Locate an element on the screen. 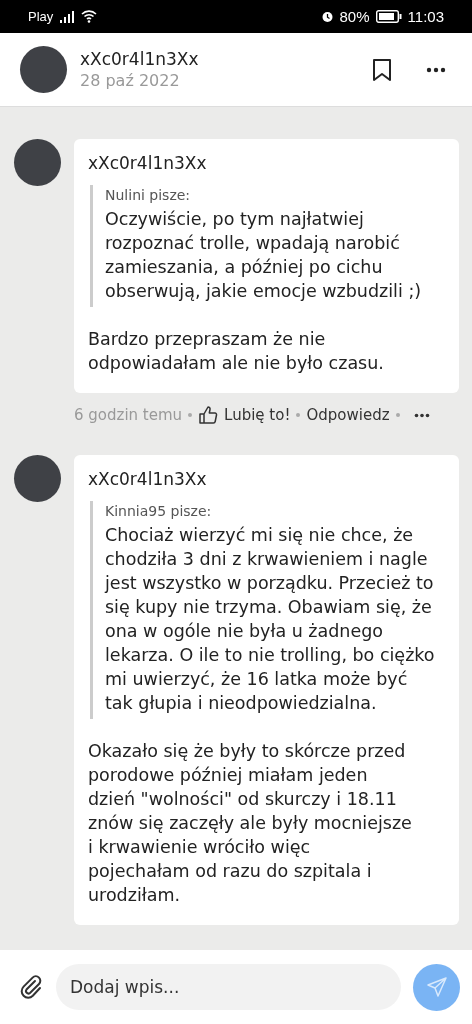 This screenshot has height=1024, width=472. alarm-icon is located at coordinates (327, 16).